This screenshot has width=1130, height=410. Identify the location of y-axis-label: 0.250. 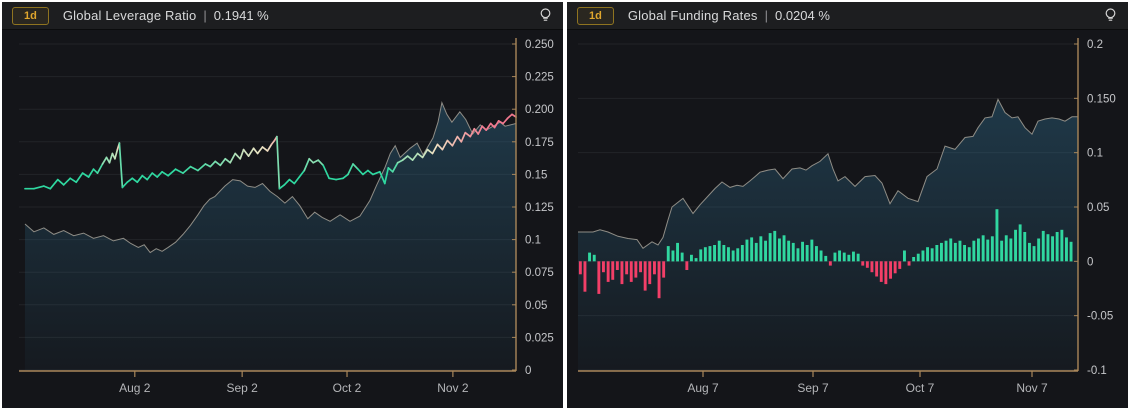
(539, 45).